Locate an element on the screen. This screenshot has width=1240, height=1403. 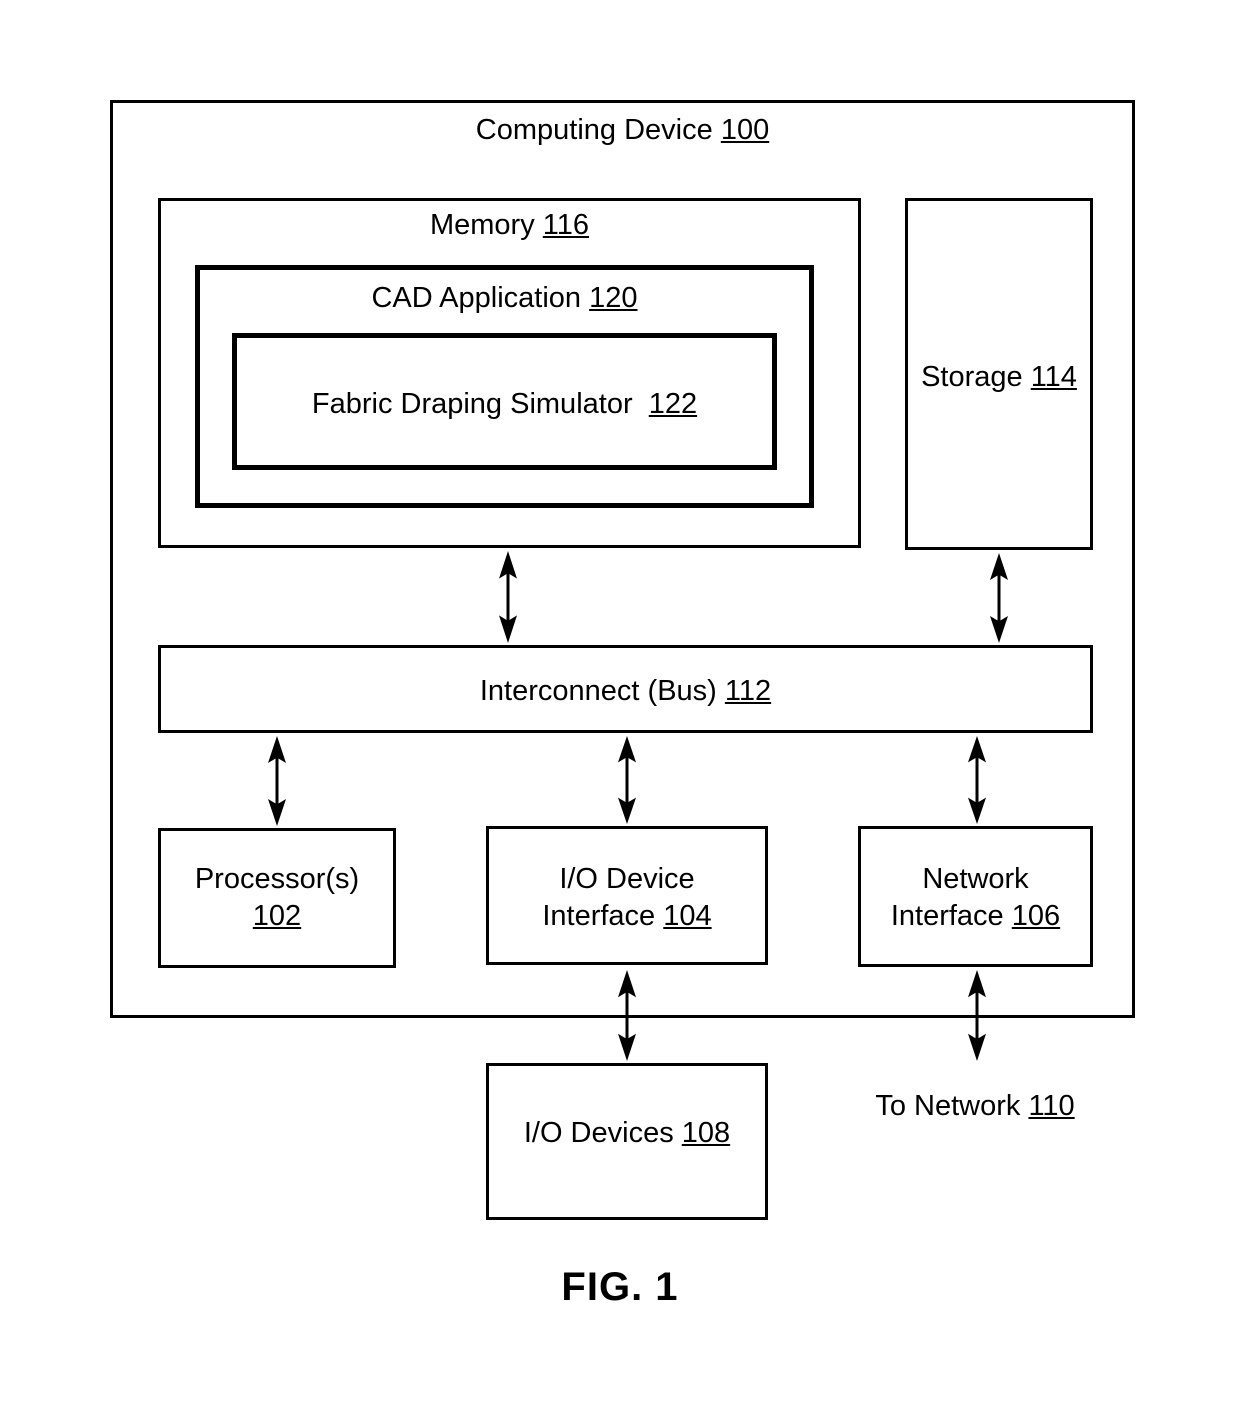
double-arrow-icon-bus-to-io-device-interface is located at coordinates (627, 780).